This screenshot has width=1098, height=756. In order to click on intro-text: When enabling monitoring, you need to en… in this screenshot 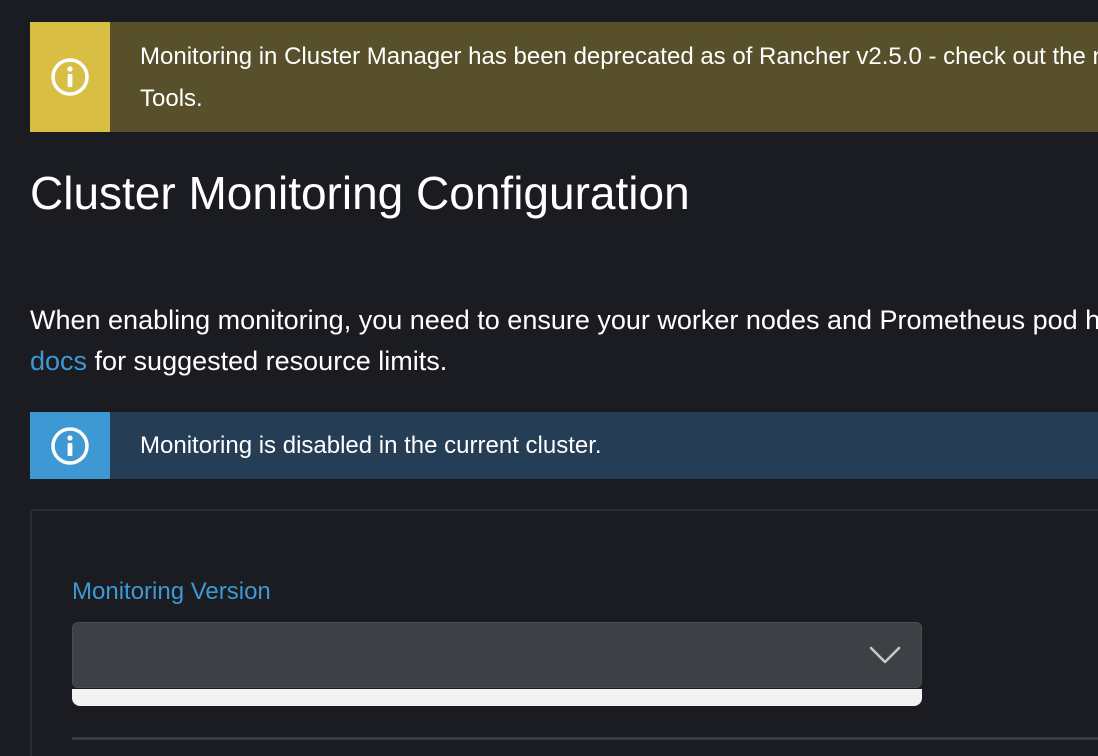, I will do `click(564, 341)`.